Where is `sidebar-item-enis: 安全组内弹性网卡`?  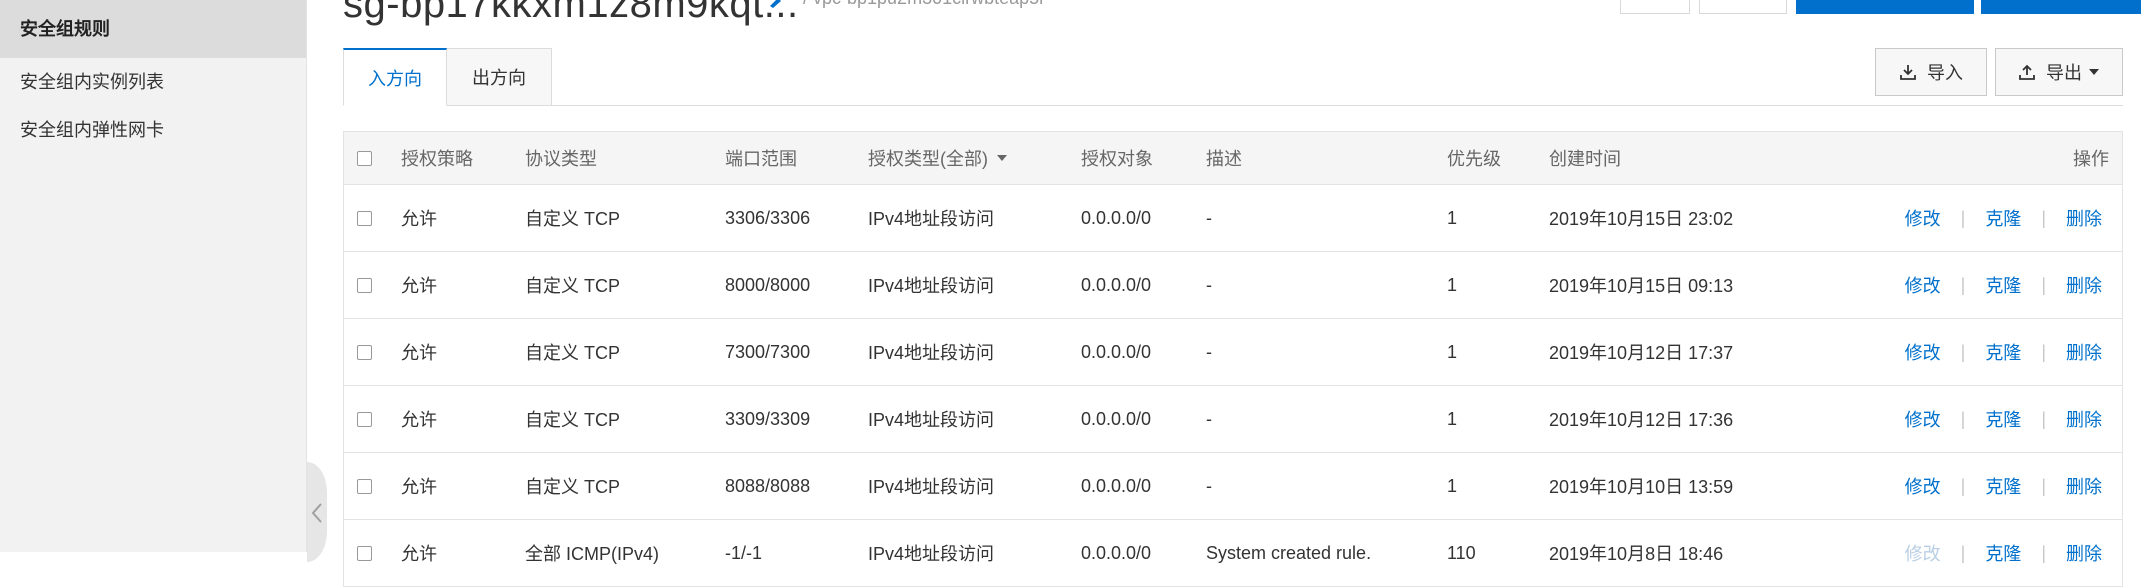 sidebar-item-enis: 安全组内弹性网卡 is located at coordinates (153, 130).